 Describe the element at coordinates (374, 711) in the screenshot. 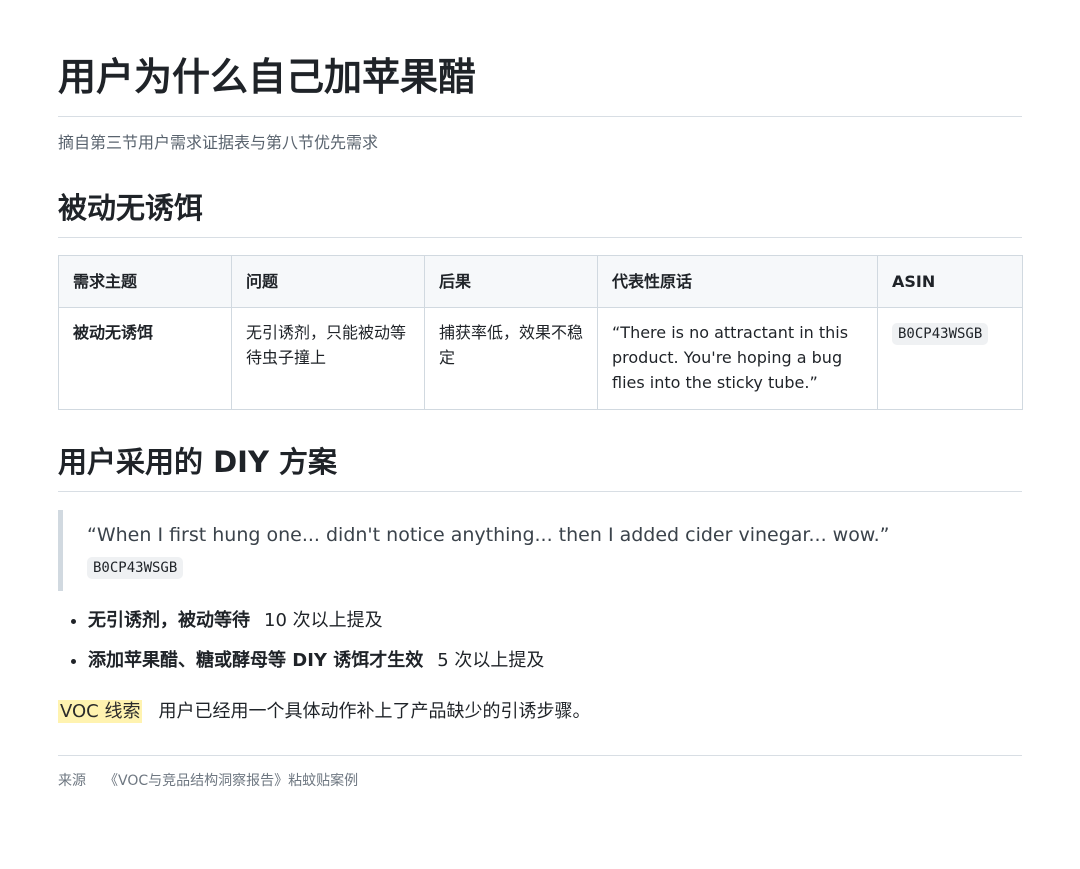

I see `voc-text: 用户已经用一个具体动作补上了产品缺少的引诱步骤。` at that location.